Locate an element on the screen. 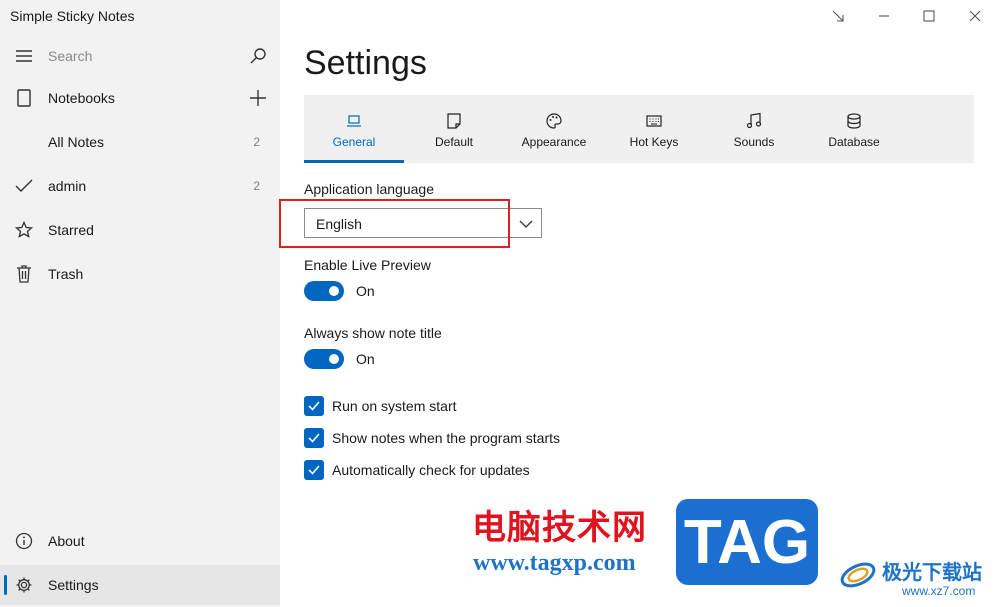 The height and width of the screenshot is (607, 998). watermark-tag-logo: TAG is located at coordinates (747, 542).